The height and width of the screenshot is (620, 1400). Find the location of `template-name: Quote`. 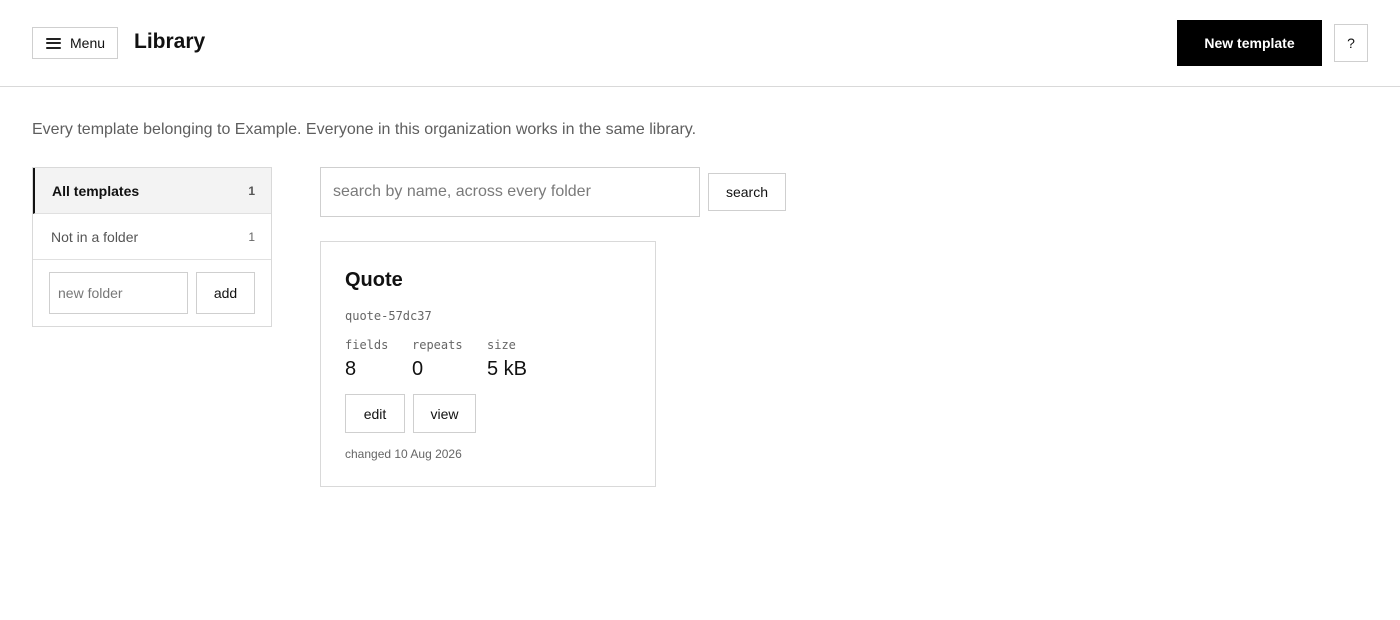

template-name: Quote is located at coordinates (374, 280).